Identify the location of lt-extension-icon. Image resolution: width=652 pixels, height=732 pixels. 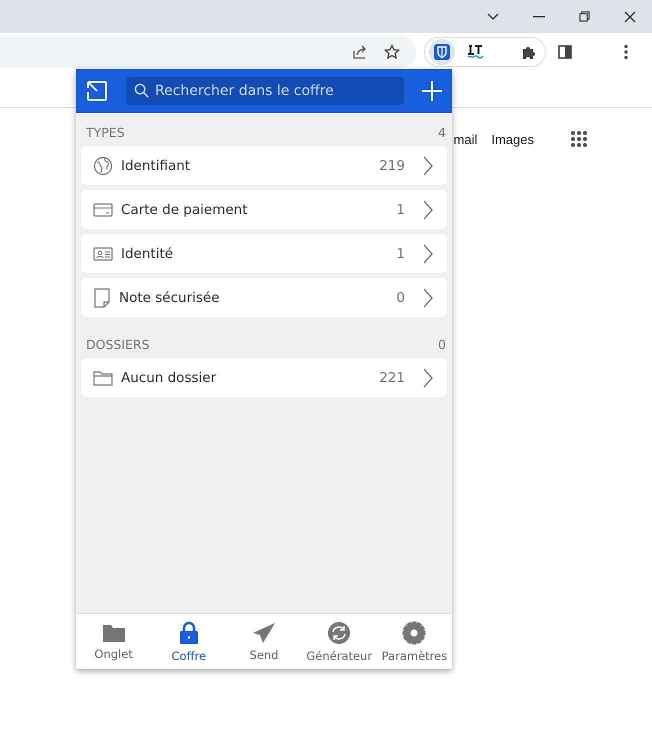
(476, 52).